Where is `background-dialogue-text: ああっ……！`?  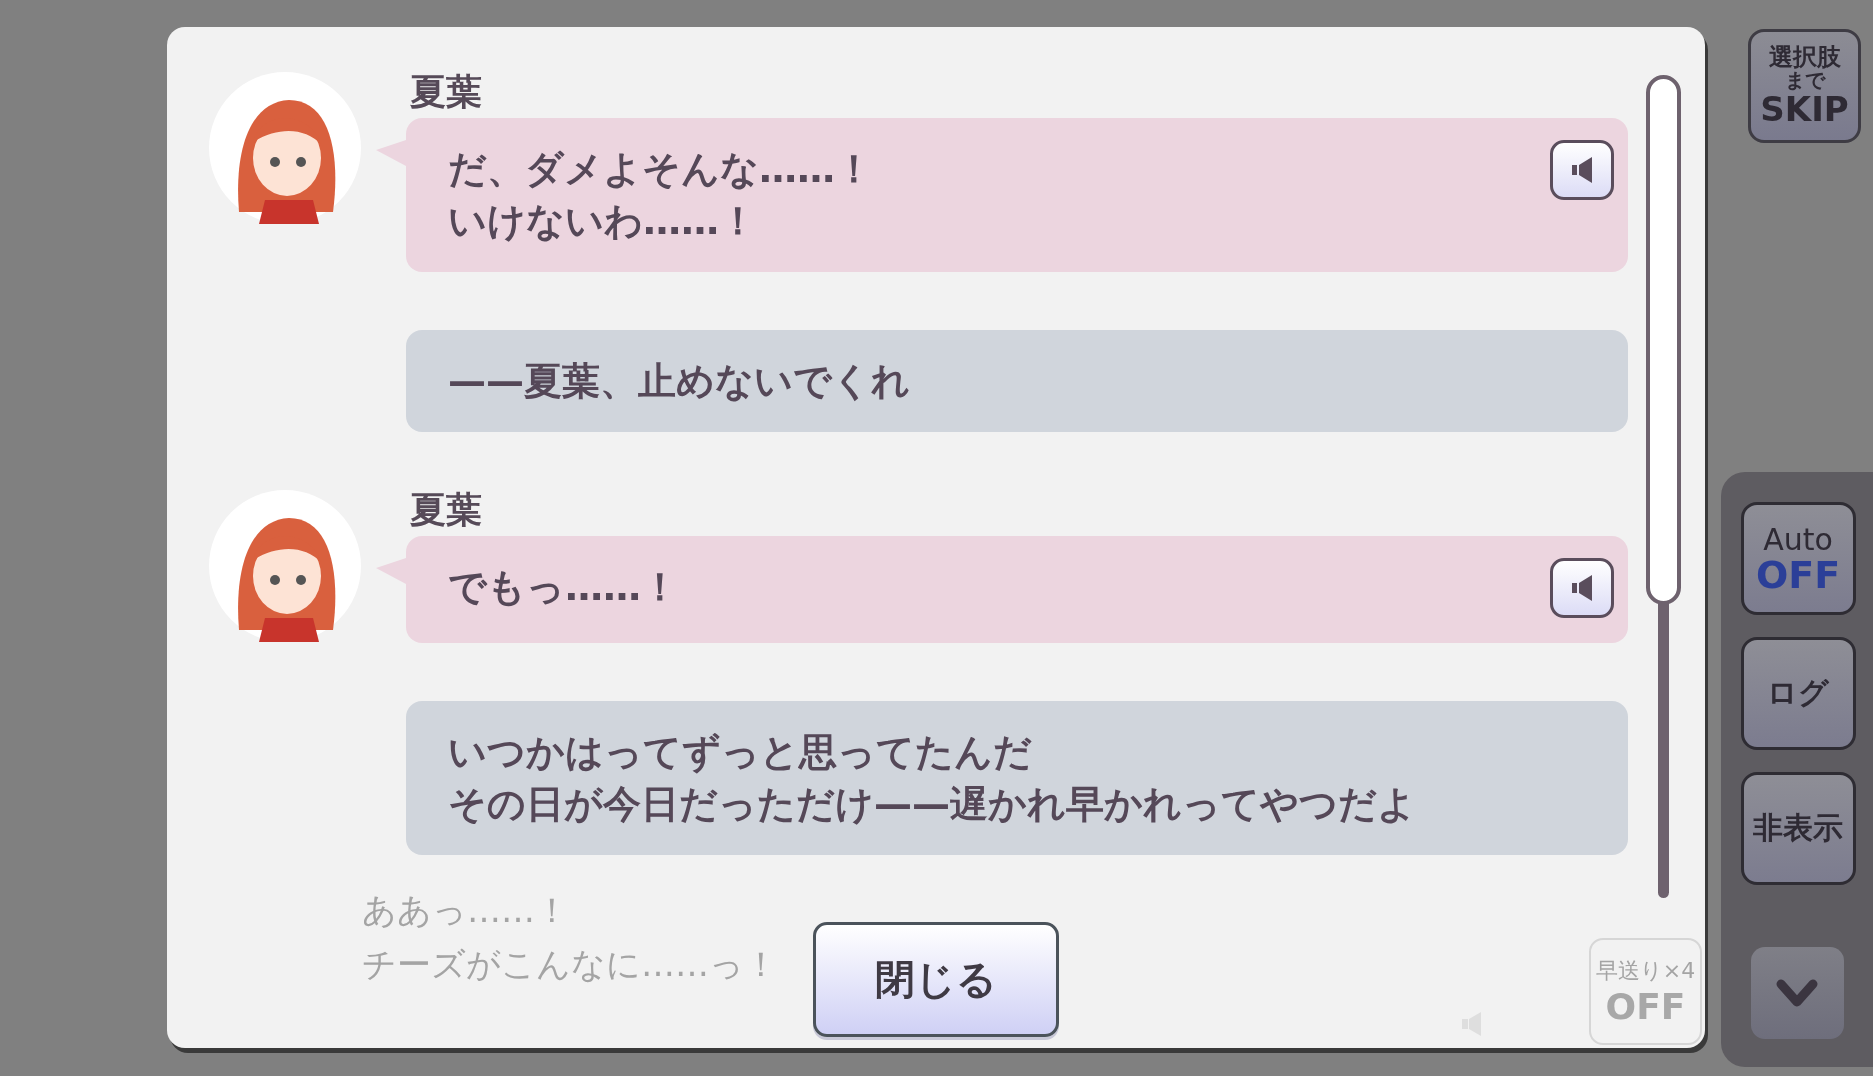 background-dialogue-text: ああっ……！ is located at coordinates (466, 910).